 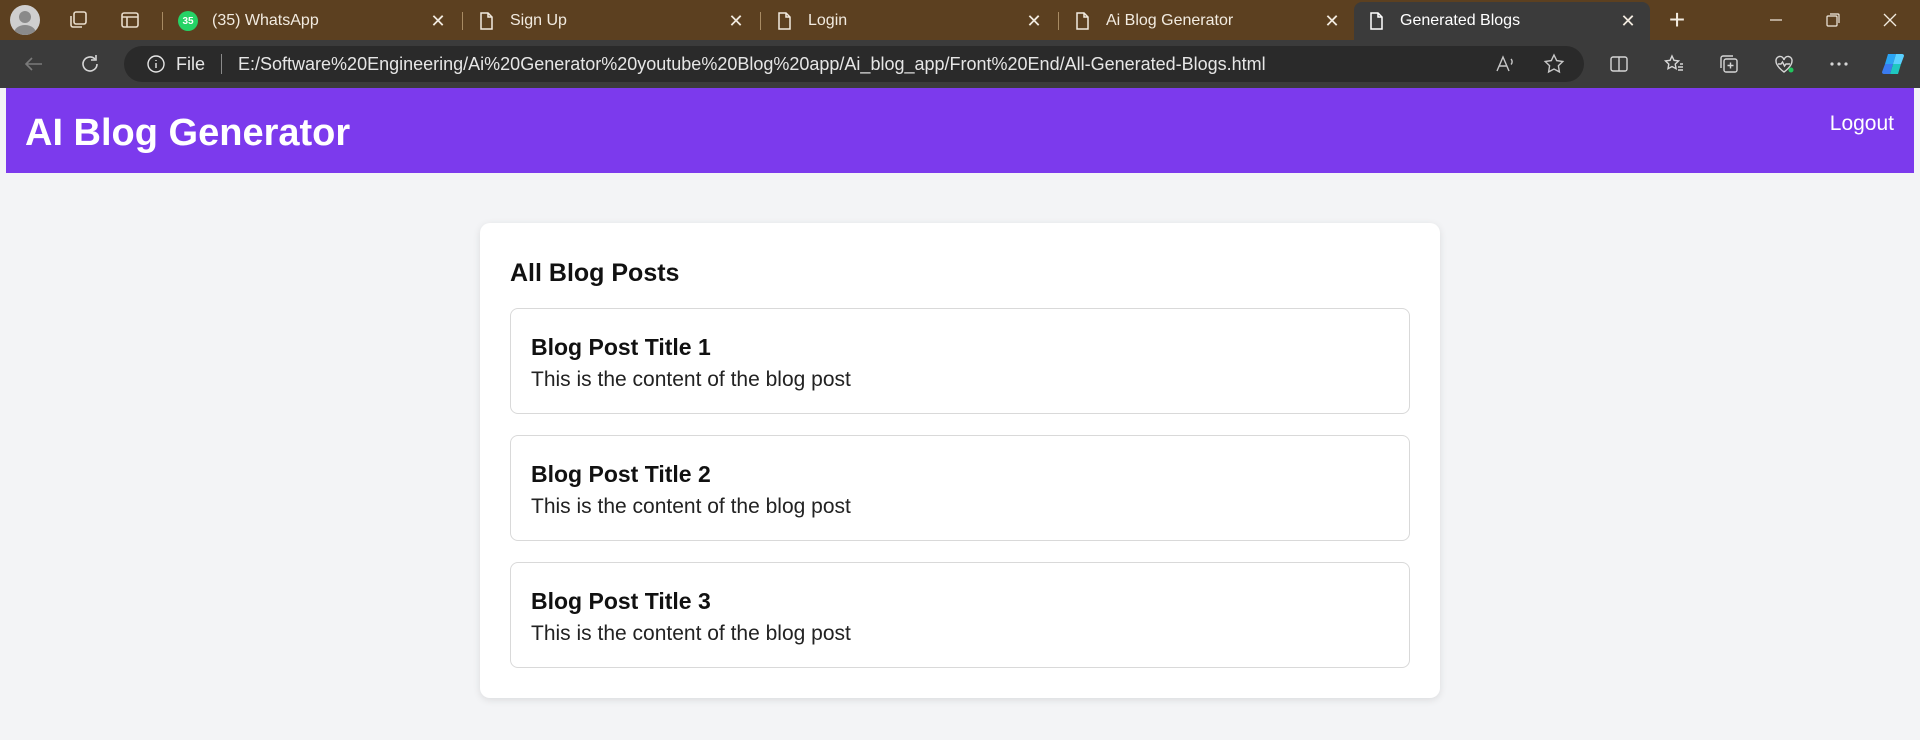 I want to click on favorite-star-icon, so click(x=1554, y=64).